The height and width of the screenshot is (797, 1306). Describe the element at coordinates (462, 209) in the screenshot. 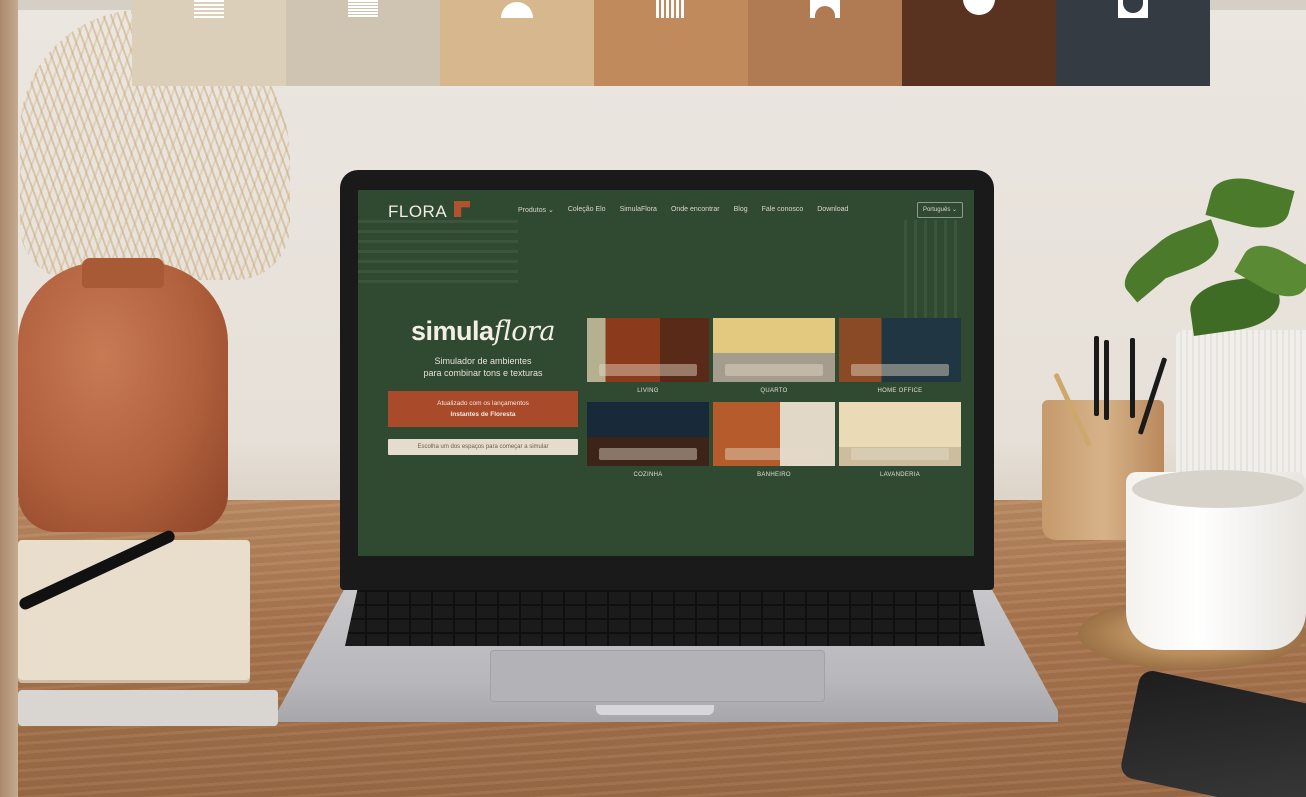

I see `brand-mark-icon` at that location.